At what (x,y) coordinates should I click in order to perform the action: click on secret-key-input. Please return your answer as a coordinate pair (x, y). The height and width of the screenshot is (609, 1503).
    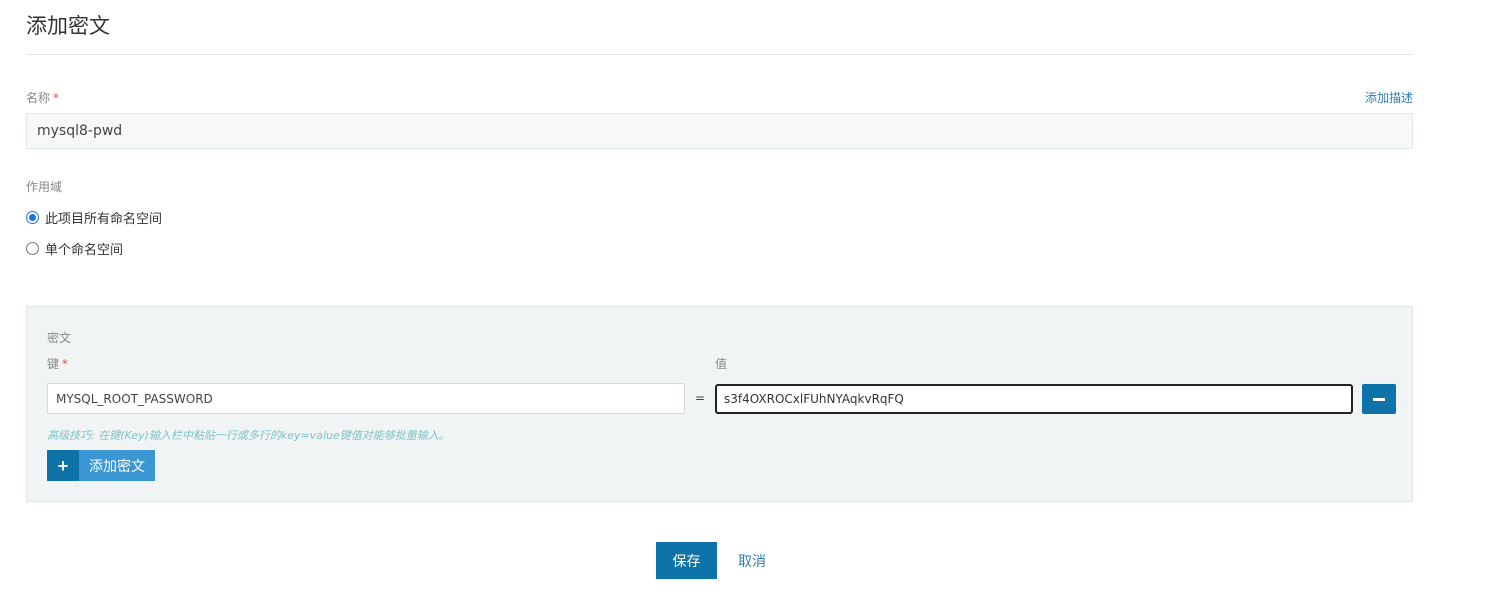
    Looking at the image, I should click on (366, 398).